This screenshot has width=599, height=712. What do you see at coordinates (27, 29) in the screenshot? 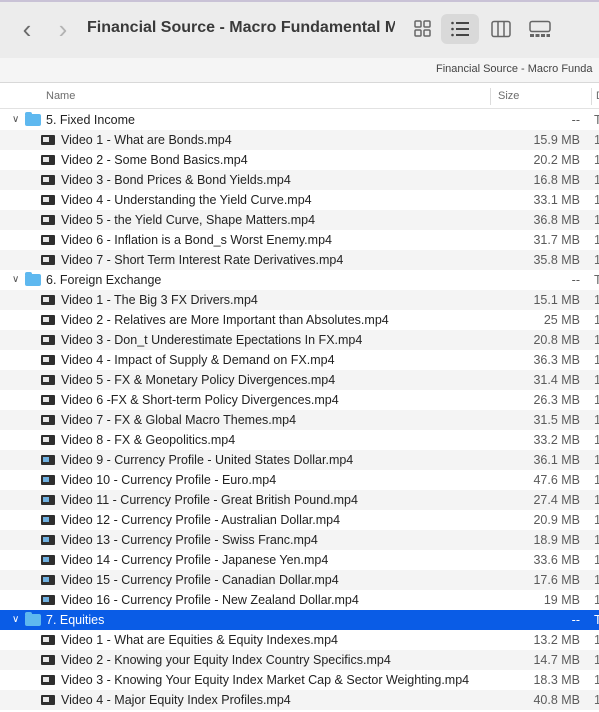
I see `chevron-left-icon: ‹` at bounding box center [27, 29].